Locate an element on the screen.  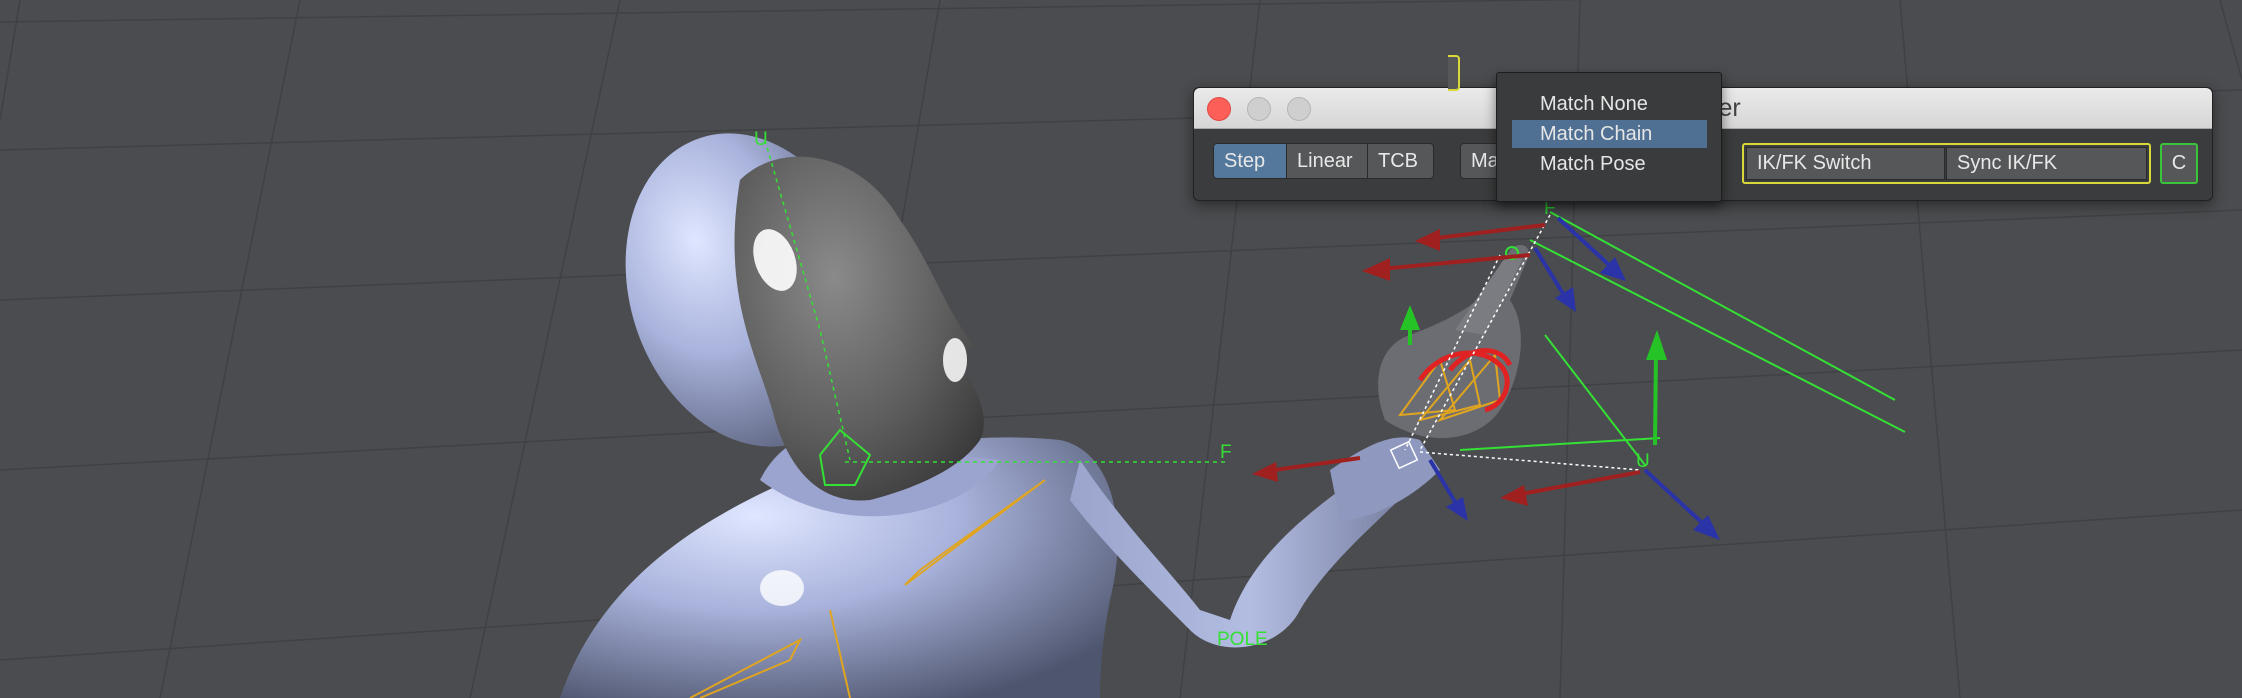
cheek-highlight is located at coordinates (955, 360).